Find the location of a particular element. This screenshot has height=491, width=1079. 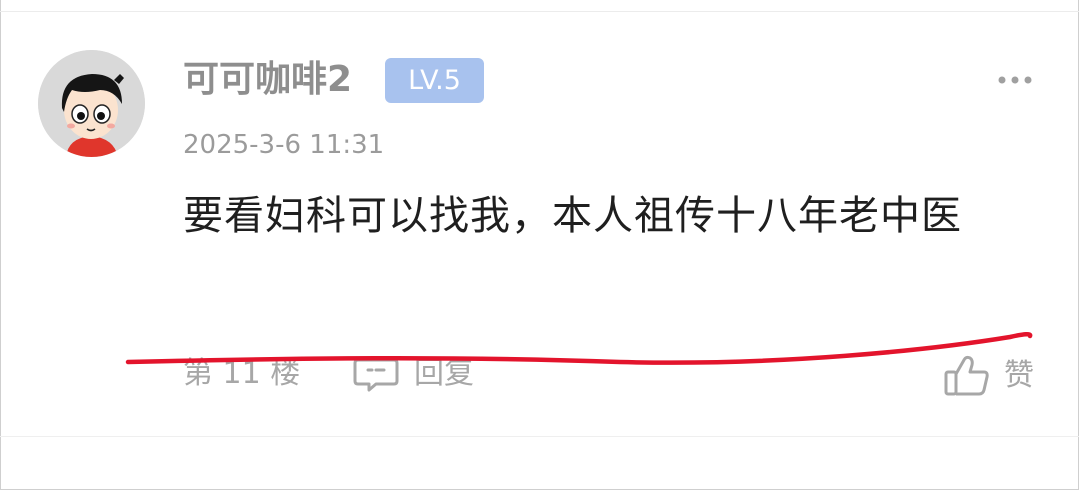

comment-bubble-icon is located at coordinates (376, 374).